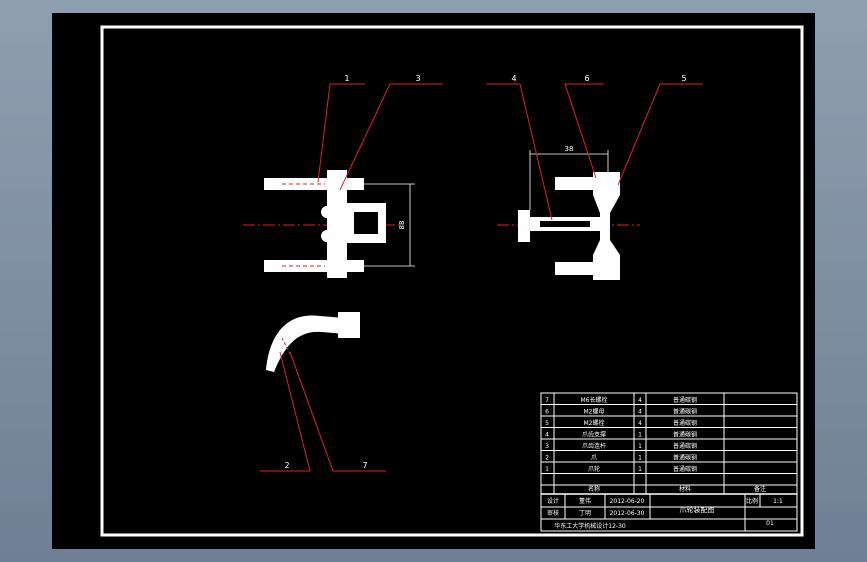 Image resolution: width=867 pixels, height=562 pixels. Describe the element at coordinates (349, 325) in the screenshot. I see `claw-hub` at that location.